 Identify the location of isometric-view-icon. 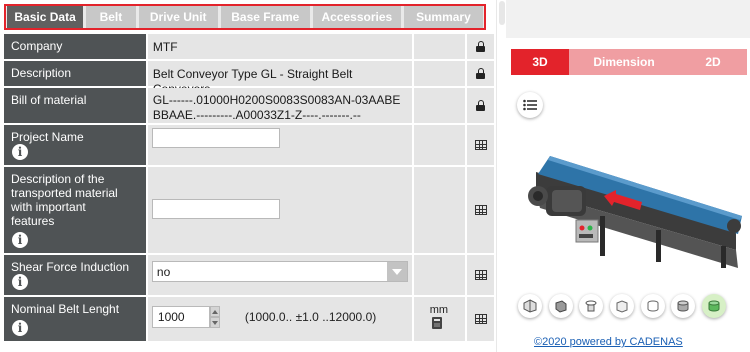
(530, 306).